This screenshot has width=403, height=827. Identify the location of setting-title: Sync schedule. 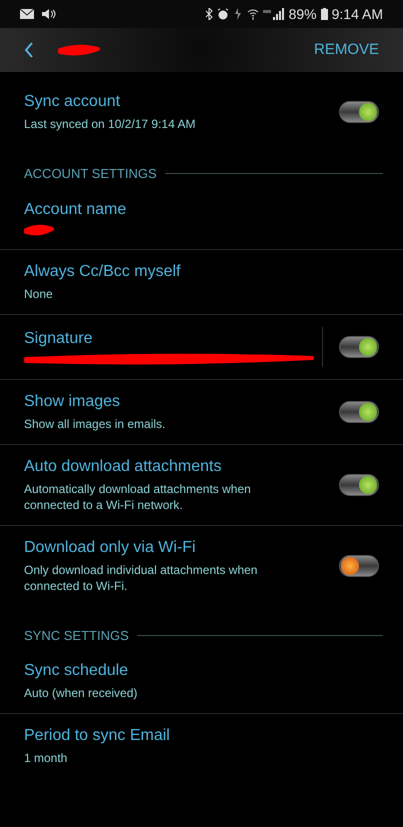
(77, 671).